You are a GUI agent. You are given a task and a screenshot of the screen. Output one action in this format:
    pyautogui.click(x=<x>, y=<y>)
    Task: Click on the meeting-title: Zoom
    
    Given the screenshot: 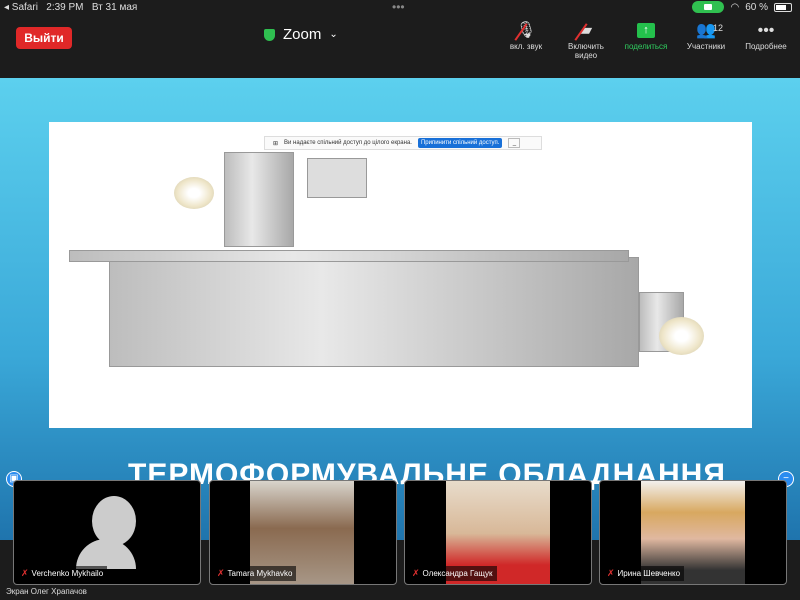 What is the action you would take?
    pyautogui.click(x=302, y=34)
    